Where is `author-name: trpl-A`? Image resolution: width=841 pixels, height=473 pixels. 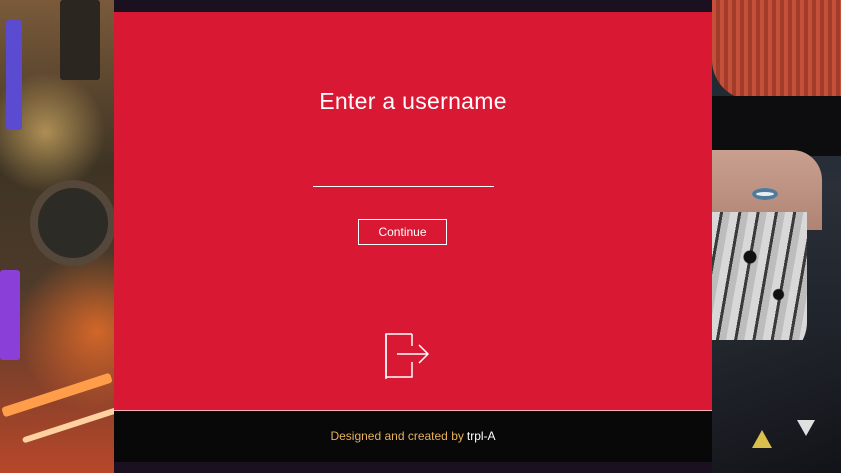
author-name: trpl-A is located at coordinates (481, 436).